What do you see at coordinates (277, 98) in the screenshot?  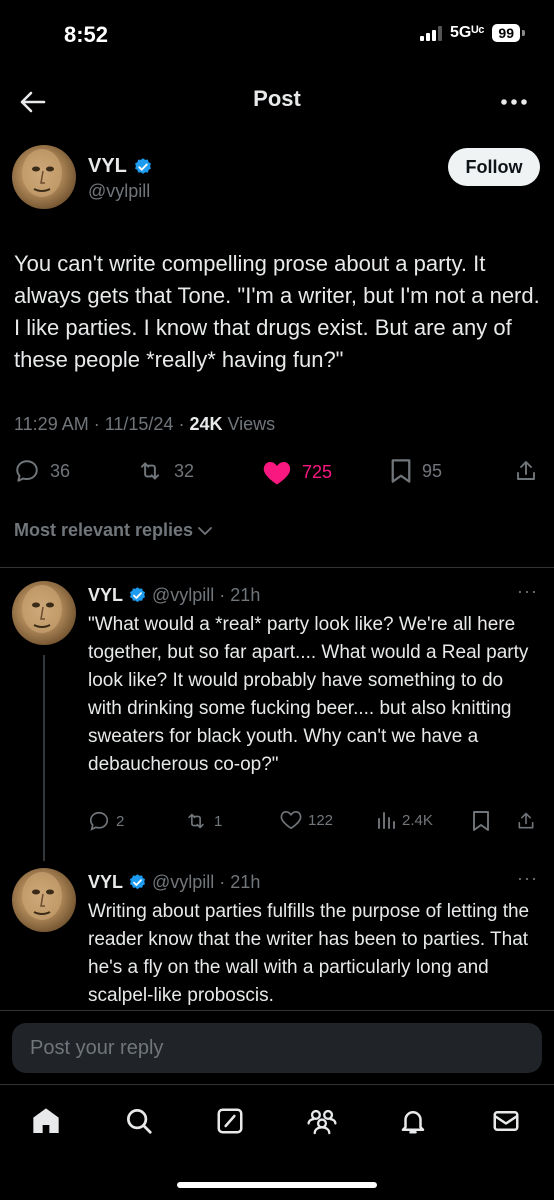 I see `page-title: Post` at bounding box center [277, 98].